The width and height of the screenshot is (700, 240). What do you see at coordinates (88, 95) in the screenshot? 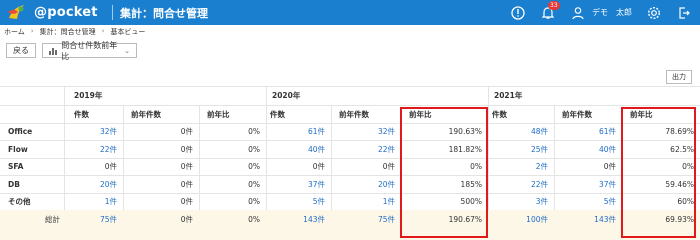
I see `year-header: 2019年` at bounding box center [88, 95].